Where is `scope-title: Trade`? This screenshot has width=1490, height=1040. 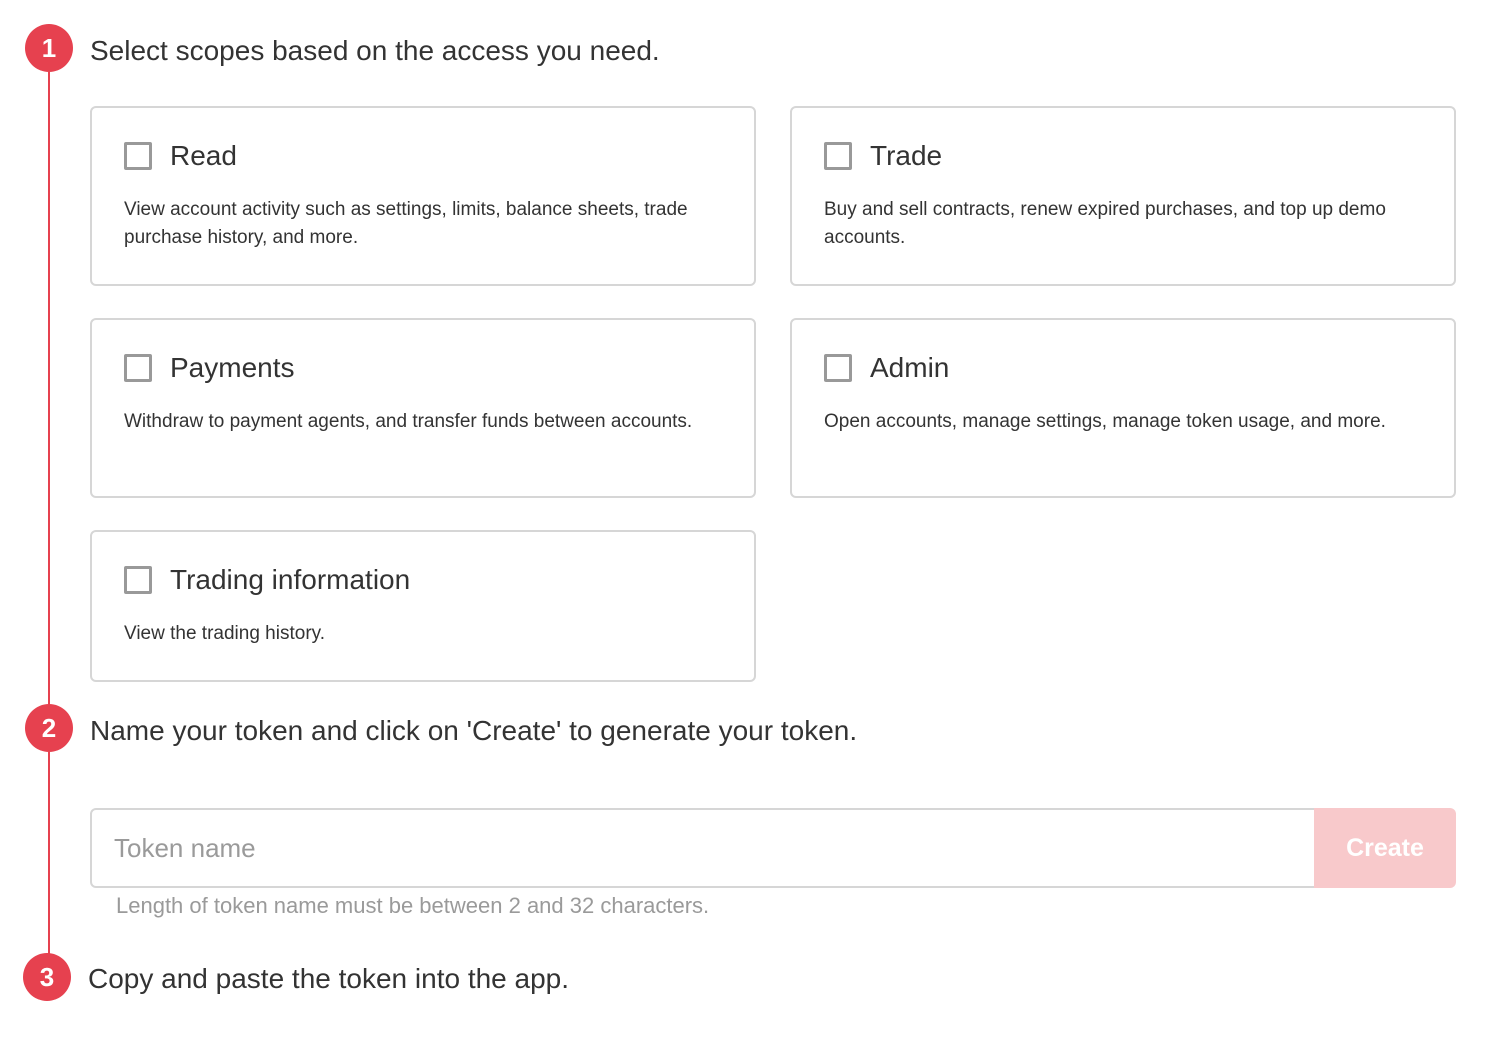
scope-title: Trade is located at coordinates (906, 155).